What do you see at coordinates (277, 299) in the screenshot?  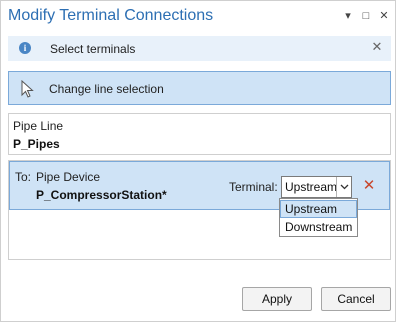 I see `apply-button: Apply` at bounding box center [277, 299].